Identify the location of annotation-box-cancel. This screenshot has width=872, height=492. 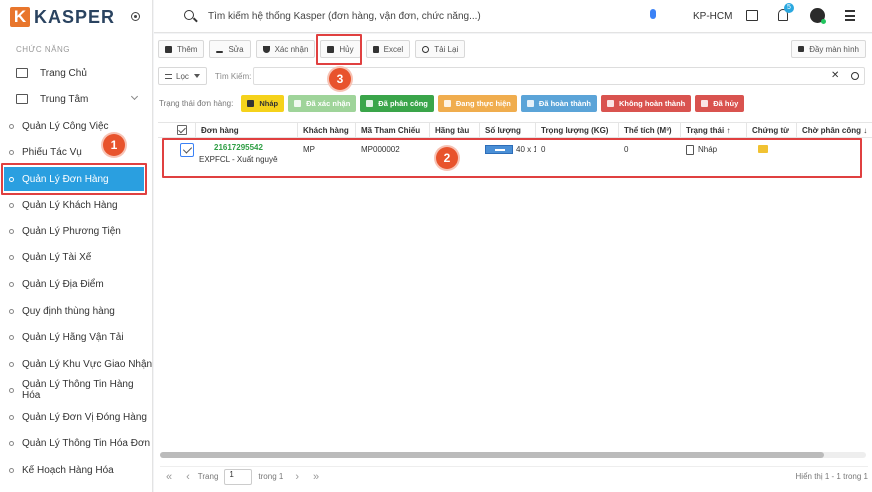
(339, 49).